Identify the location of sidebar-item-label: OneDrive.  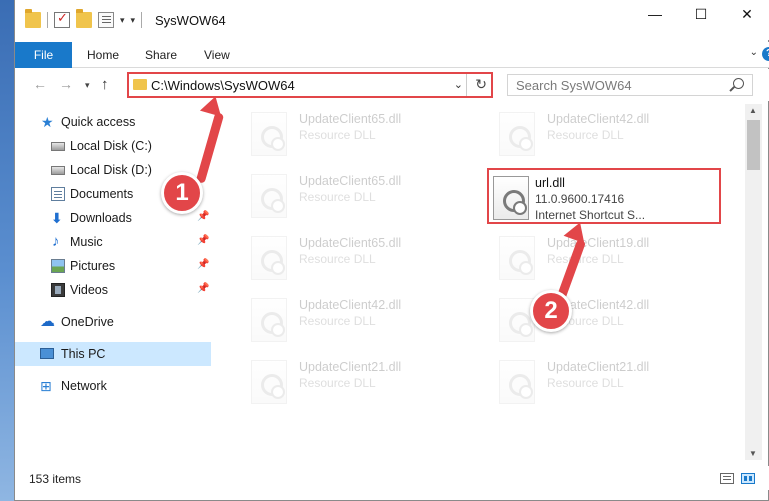
(87, 322).